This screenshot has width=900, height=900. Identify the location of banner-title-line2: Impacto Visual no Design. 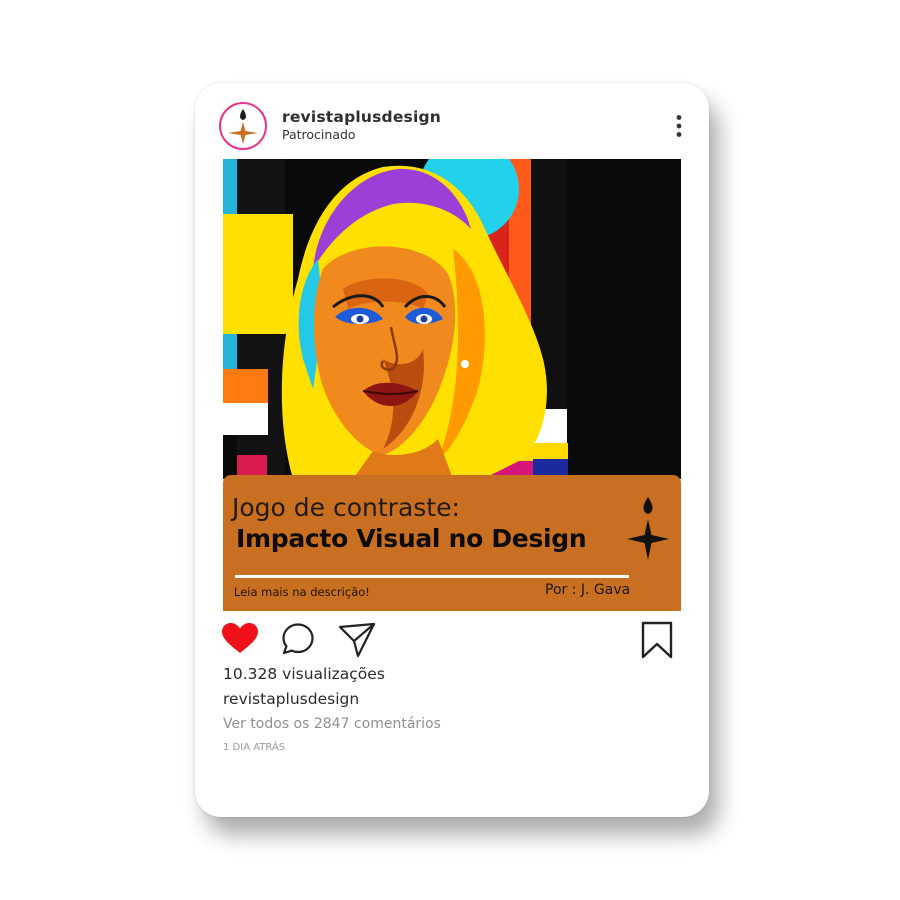
(411, 538).